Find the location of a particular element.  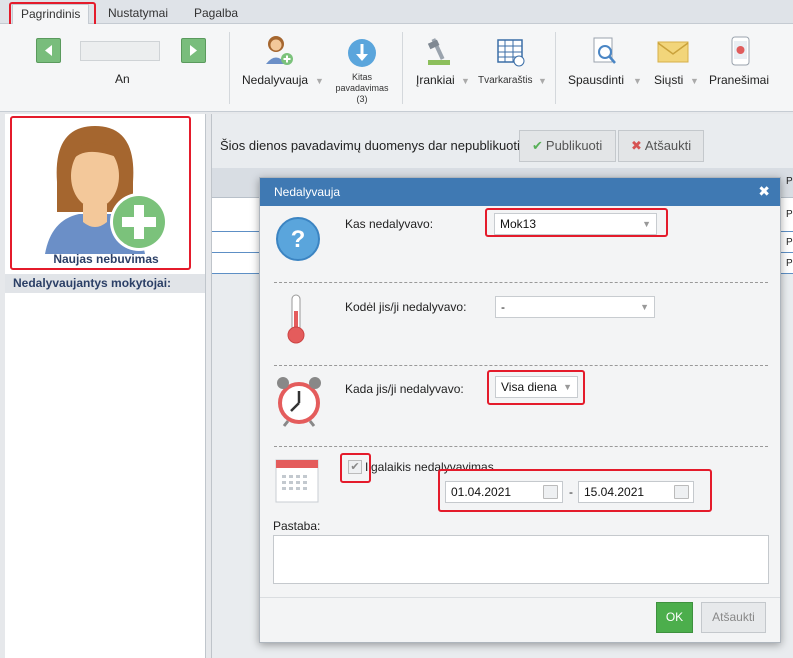

spausdinti-button: Spausdinti is located at coordinates (596, 80).